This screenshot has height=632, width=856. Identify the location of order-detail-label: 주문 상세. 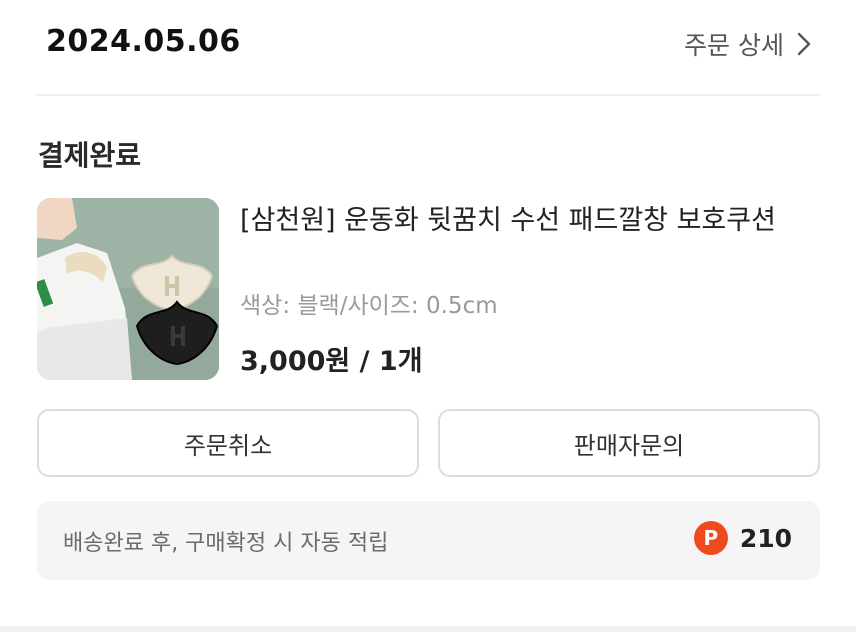
(734, 45).